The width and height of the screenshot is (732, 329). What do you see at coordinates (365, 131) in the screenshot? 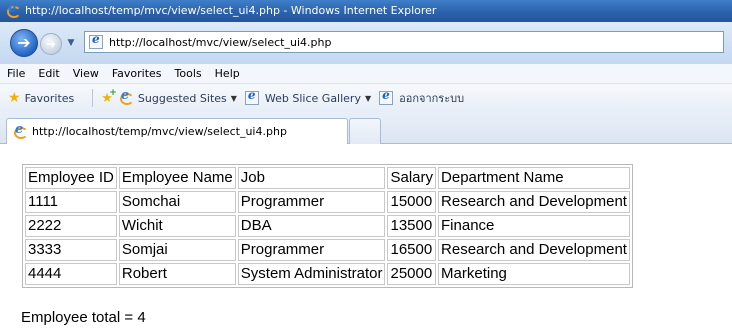
I see `new-tab-button` at bounding box center [365, 131].